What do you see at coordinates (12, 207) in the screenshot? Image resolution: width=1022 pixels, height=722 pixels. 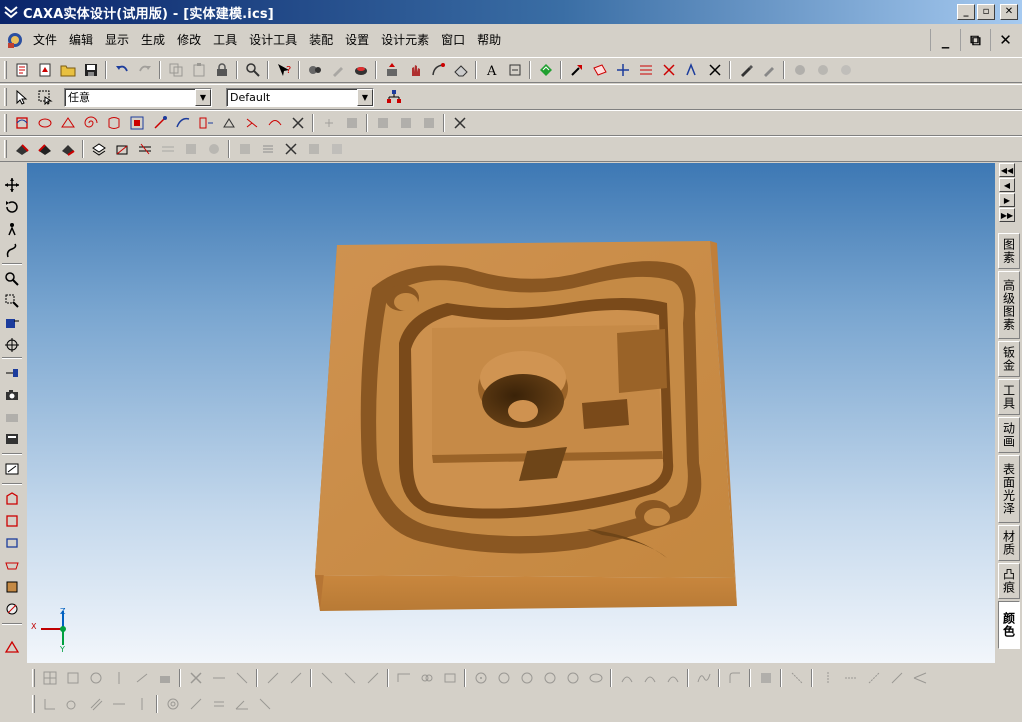 I see `rotate-icon` at bounding box center [12, 207].